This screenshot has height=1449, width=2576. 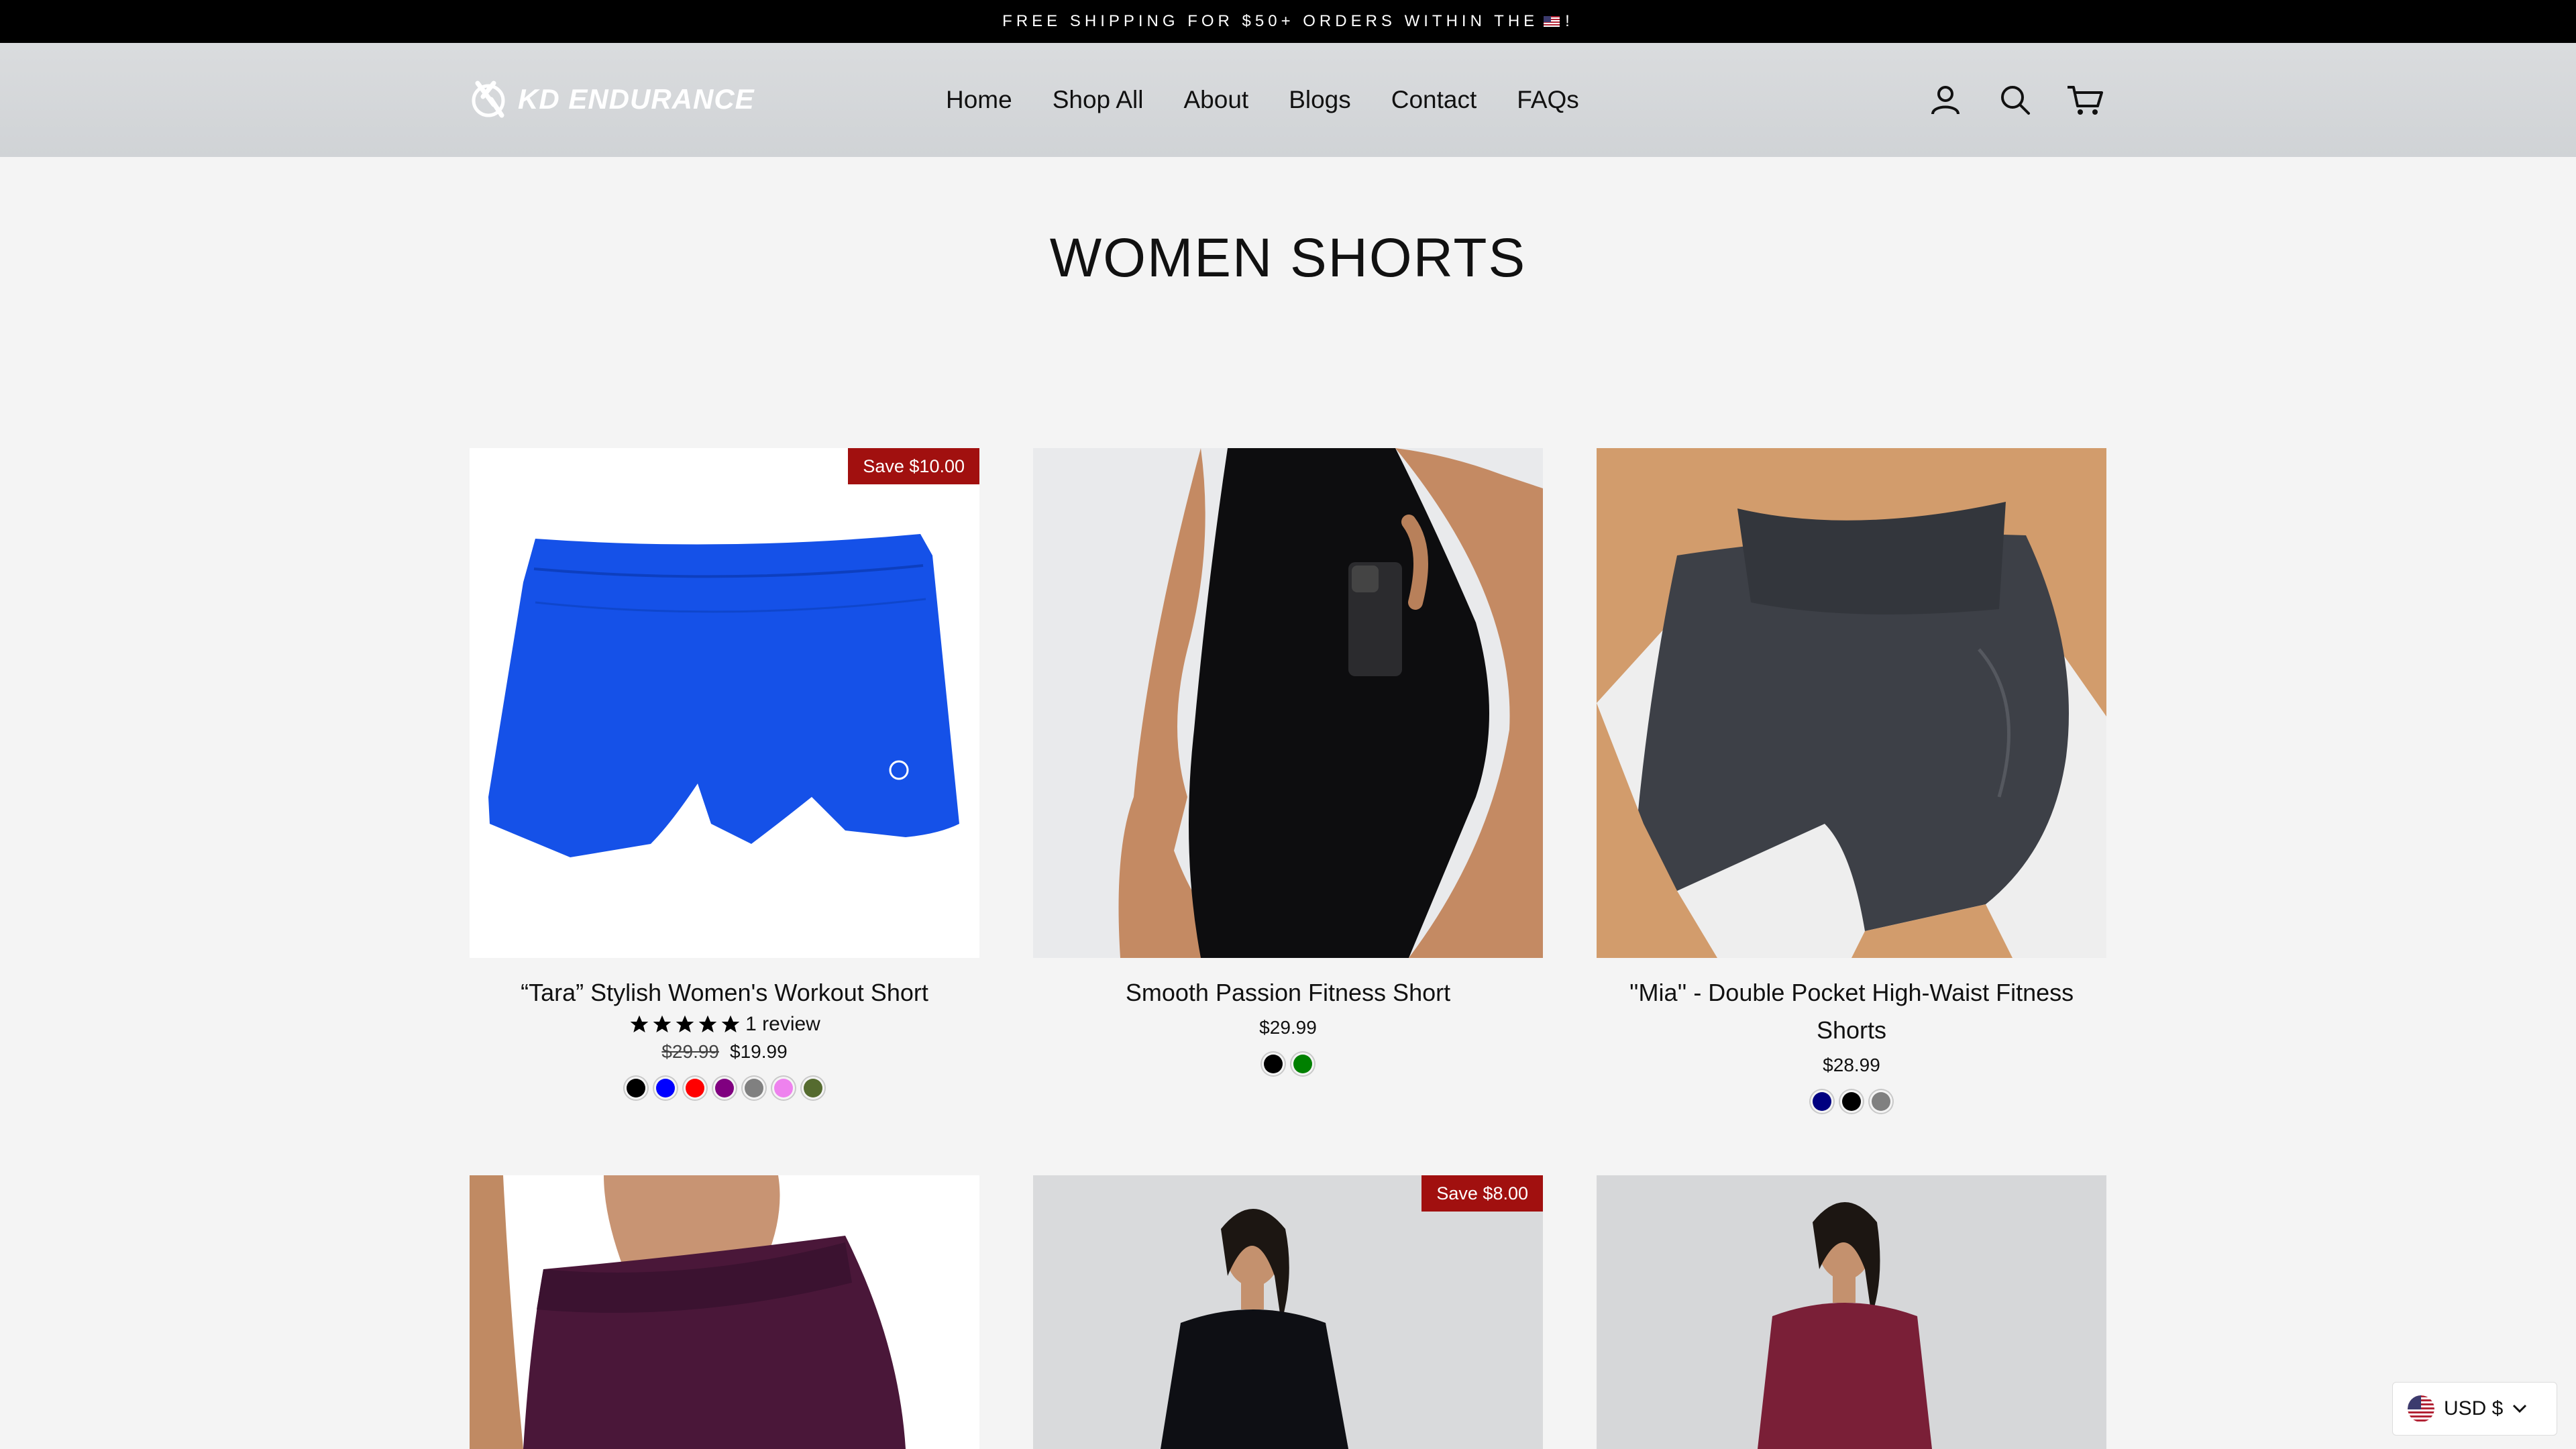 I want to click on currency-label: USD $, so click(x=2474, y=1408).